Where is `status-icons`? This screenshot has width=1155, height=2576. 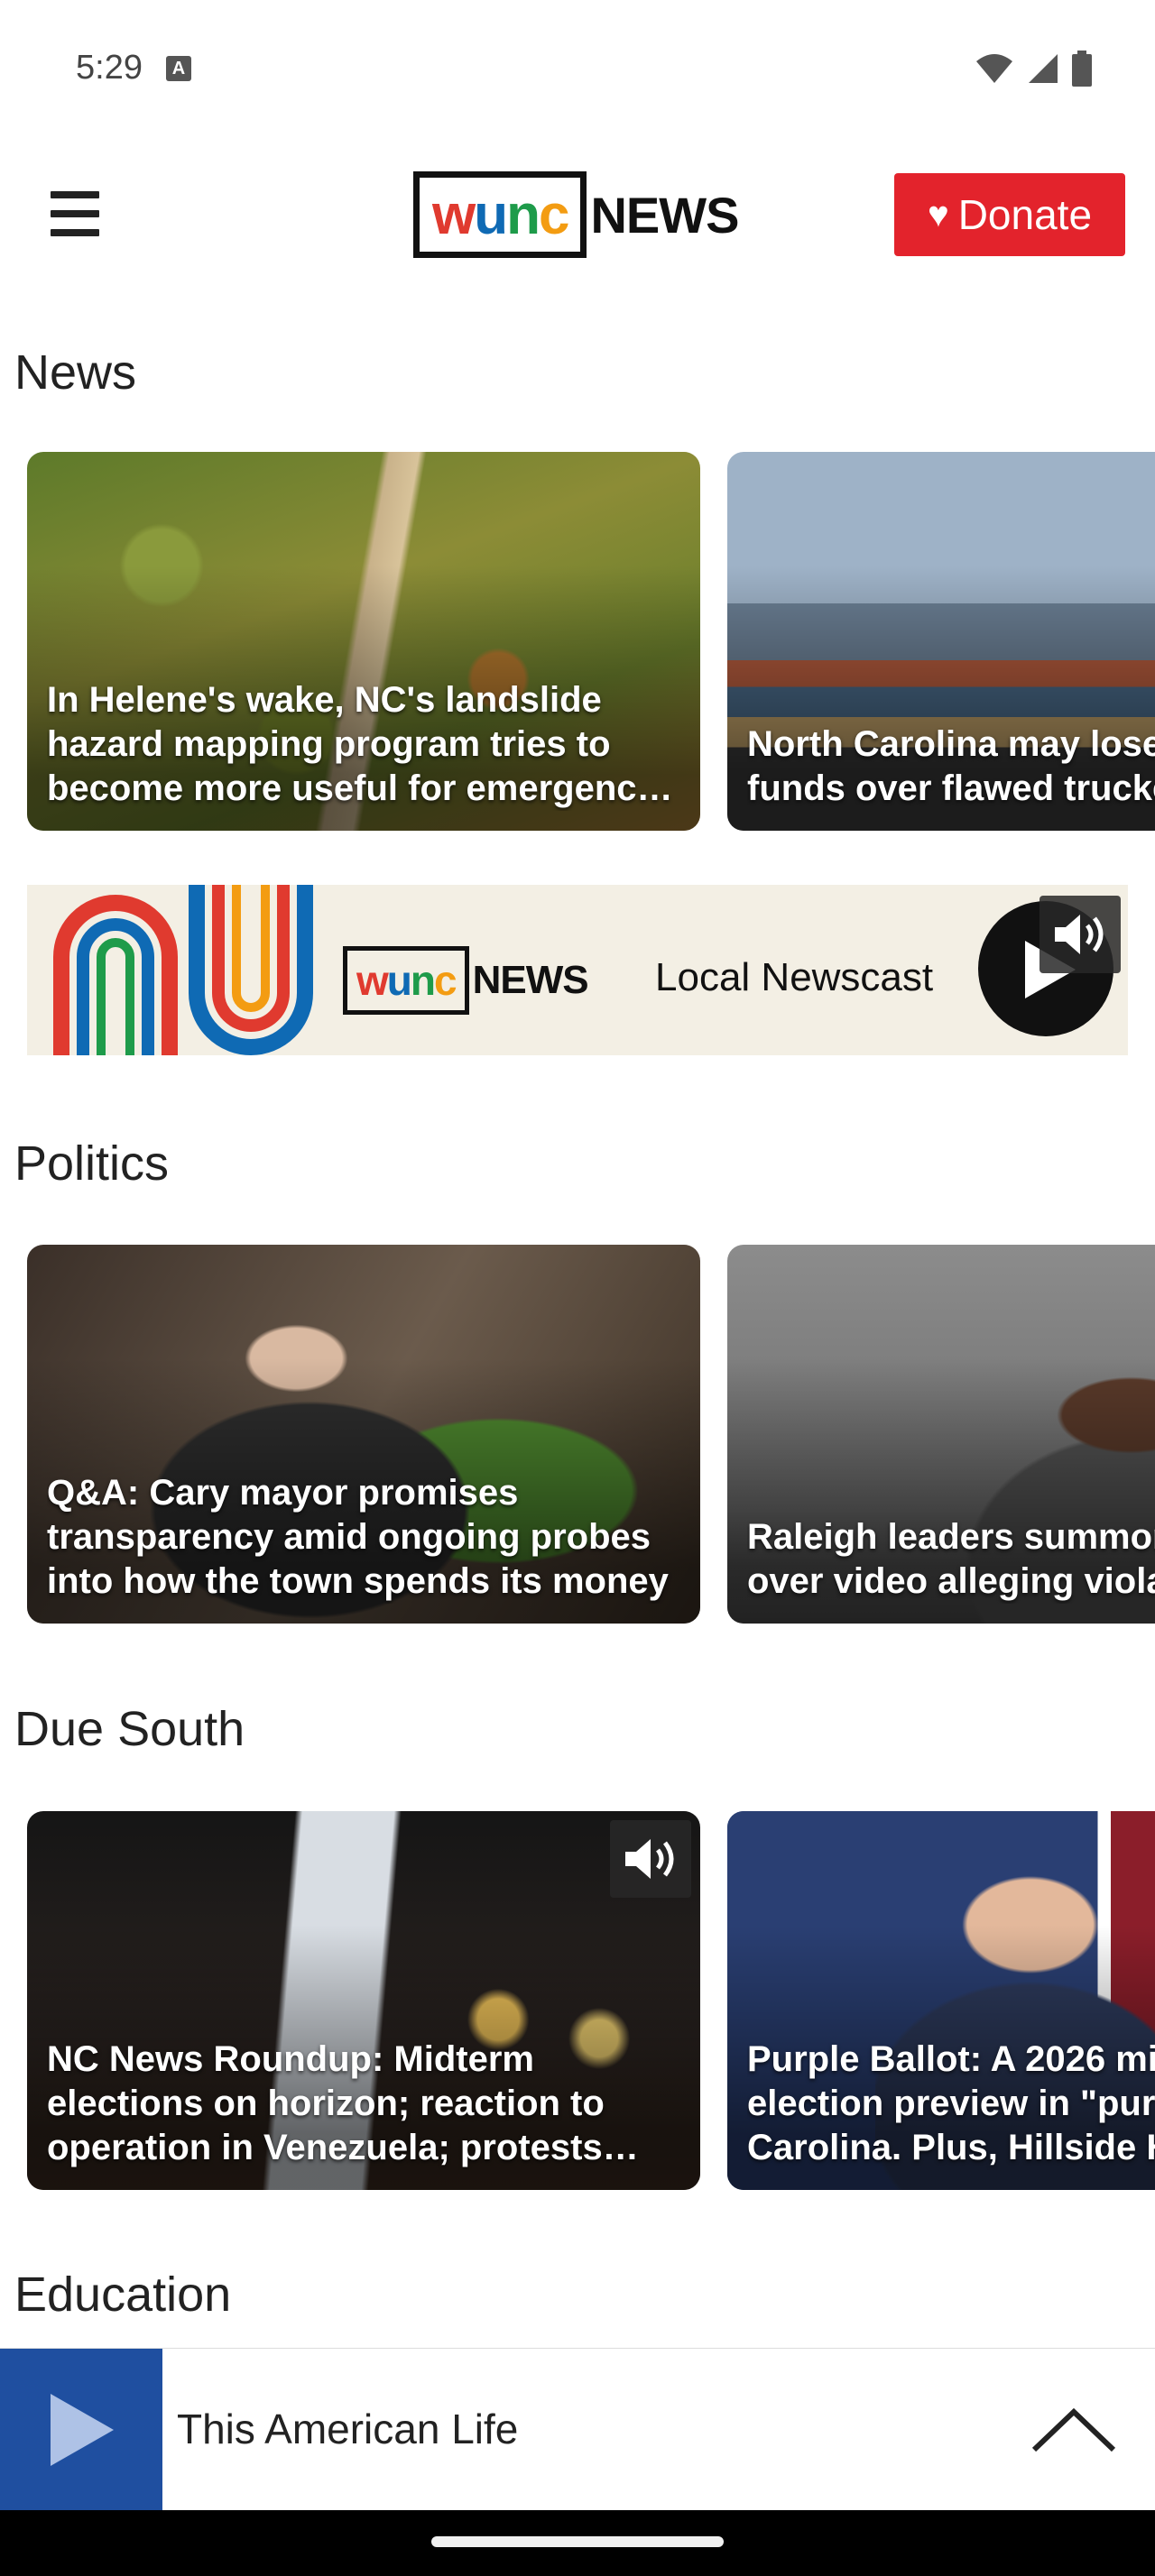 status-icons is located at coordinates (1033, 69).